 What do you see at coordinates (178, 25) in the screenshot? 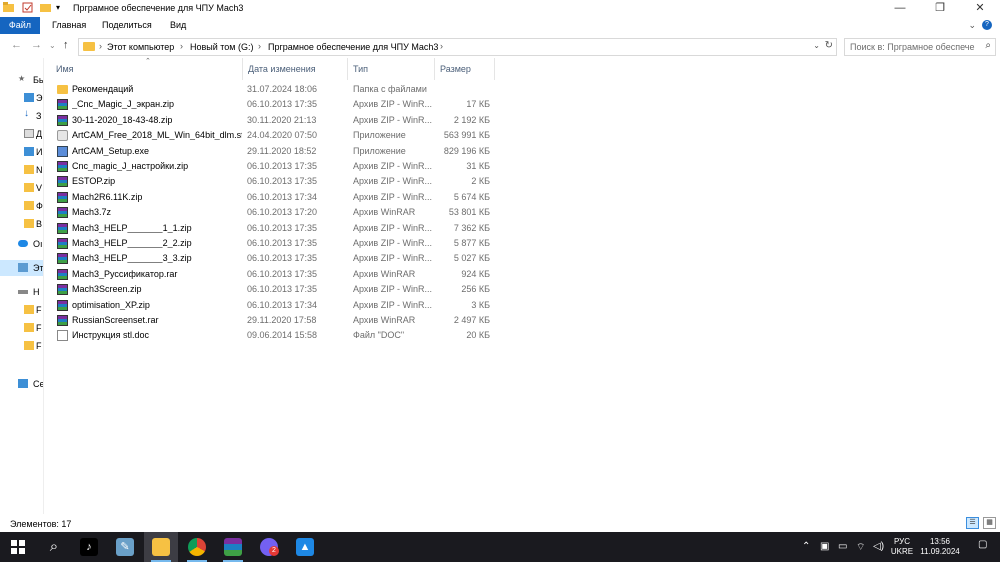
I see `tab-view: Вид` at bounding box center [178, 25].